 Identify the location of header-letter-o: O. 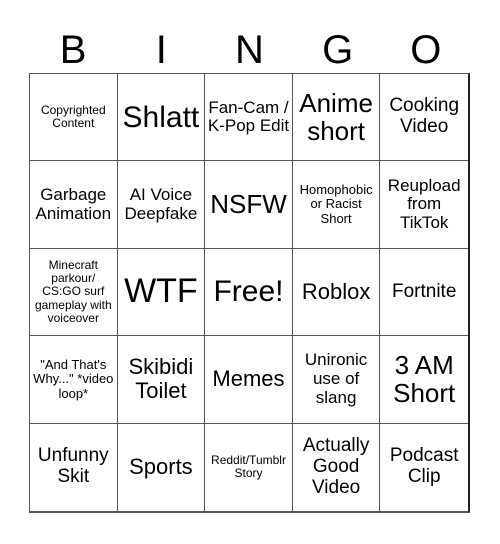
(426, 50).